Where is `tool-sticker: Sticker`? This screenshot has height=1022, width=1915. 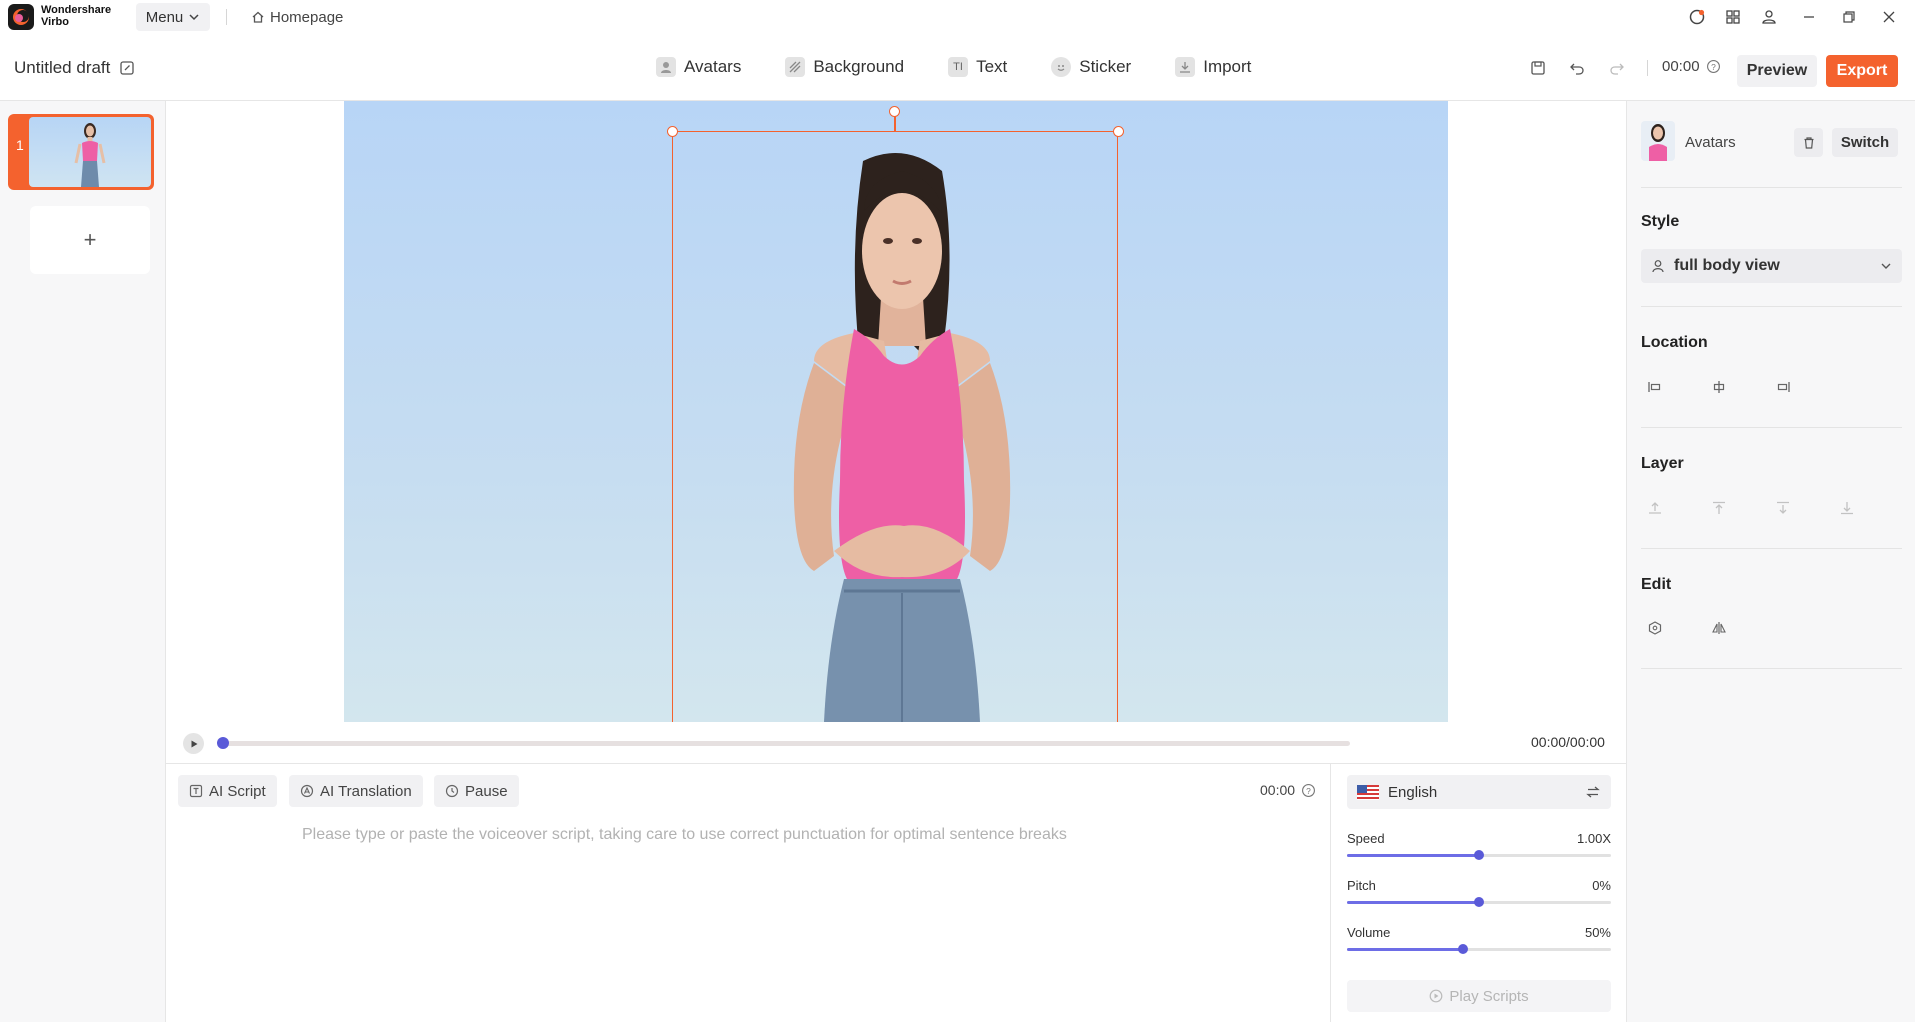 tool-sticker: Sticker is located at coordinates (1091, 67).